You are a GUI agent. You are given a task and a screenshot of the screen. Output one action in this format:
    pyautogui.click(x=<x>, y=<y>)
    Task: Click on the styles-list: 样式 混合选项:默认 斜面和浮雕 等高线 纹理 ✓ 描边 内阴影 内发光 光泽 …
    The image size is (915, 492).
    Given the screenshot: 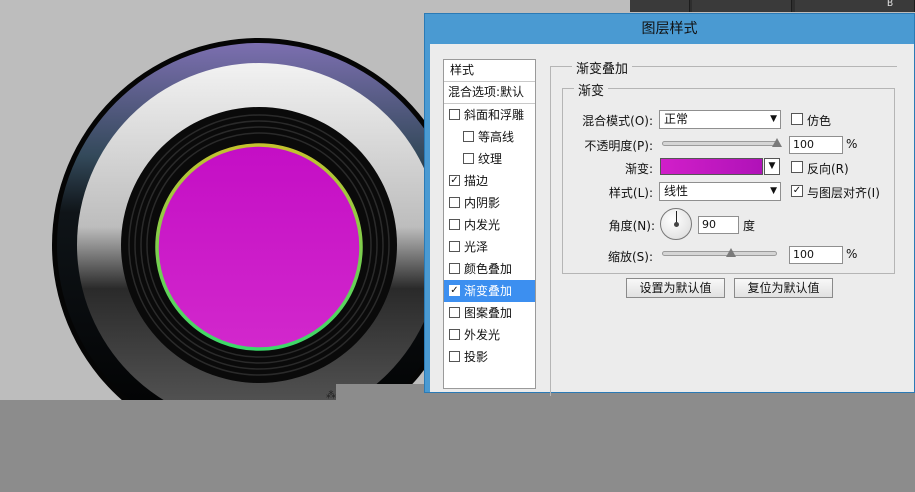 What is the action you would take?
    pyautogui.click(x=489, y=224)
    